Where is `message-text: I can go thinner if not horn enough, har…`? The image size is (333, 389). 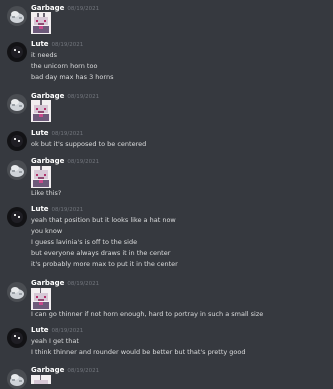
message-text: I can go thinner if not horn enough, har… is located at coordinates (147, 314).